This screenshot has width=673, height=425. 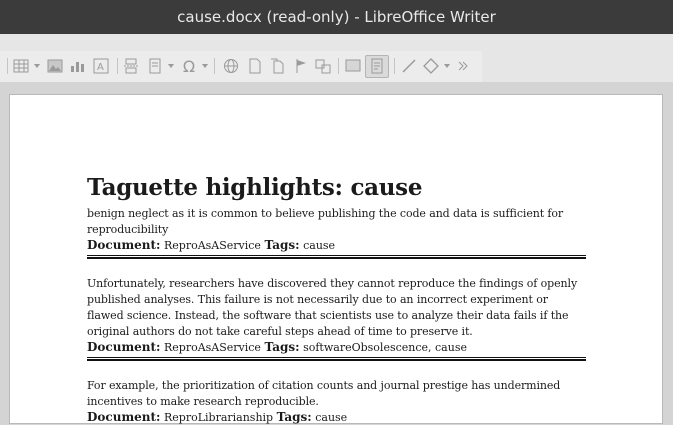 What do you see at coordinates (577, 66) in the screenshot?
I see `toolbar-empty-area` at bounding box center [577, 66].